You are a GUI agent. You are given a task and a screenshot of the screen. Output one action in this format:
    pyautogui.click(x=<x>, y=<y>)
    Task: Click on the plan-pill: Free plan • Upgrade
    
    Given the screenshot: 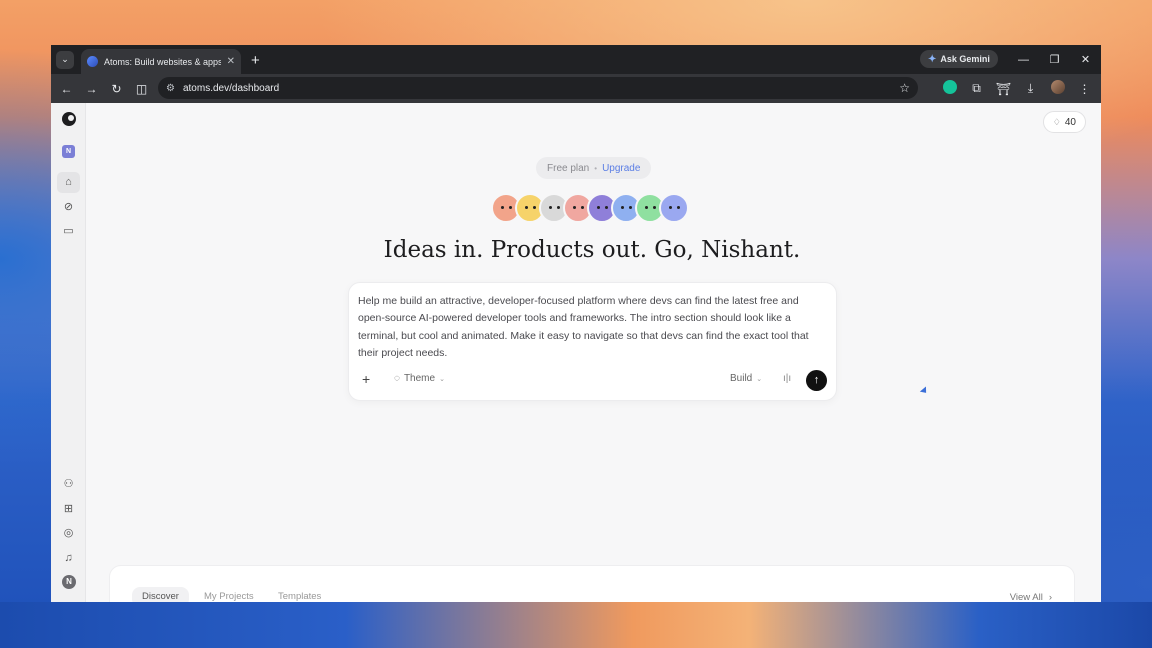 What is the action you would take?
    pyautogui.click(x=594, y=168)
    